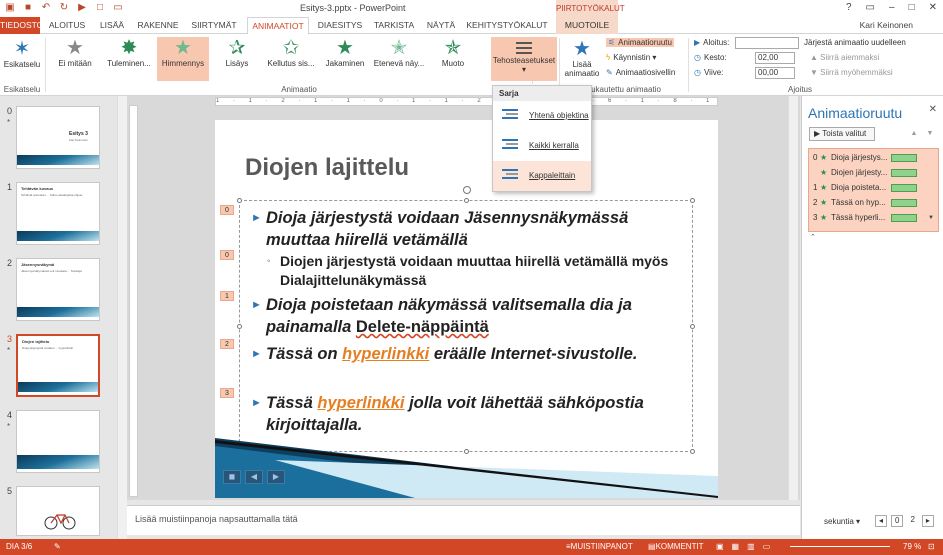 This screenshot has height=555, width=943. What do you see at coordinates (278, 25) in the screenshot?
I see `tab-animations: ANIMAATIOT` at bounding box center [278, 25].